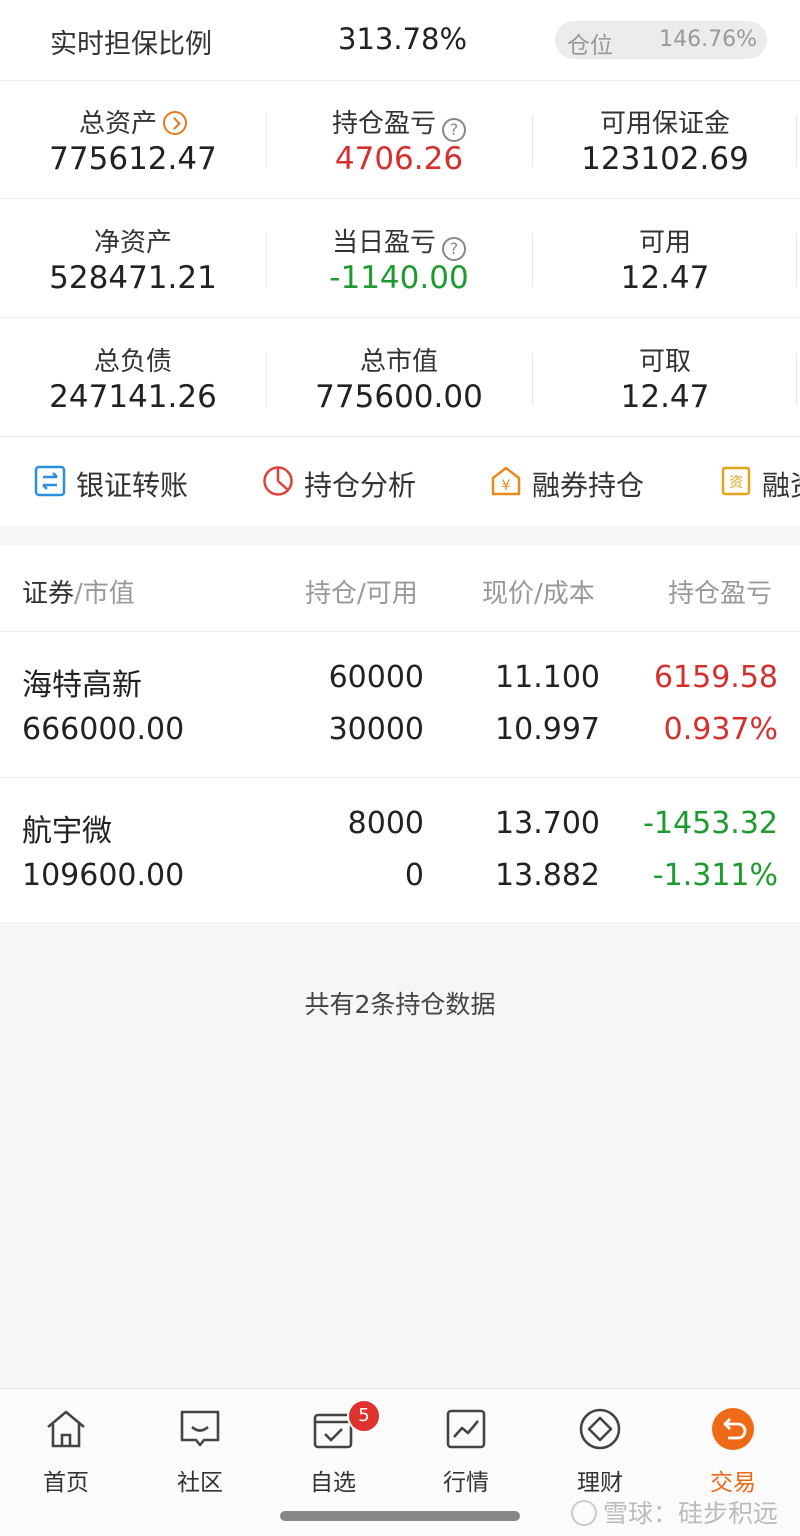 This screenshot has height=1536, width=800. Describe the element at coordinates (67, 831) in the screenshot. I see `stock-name: 航宇微` at that location.